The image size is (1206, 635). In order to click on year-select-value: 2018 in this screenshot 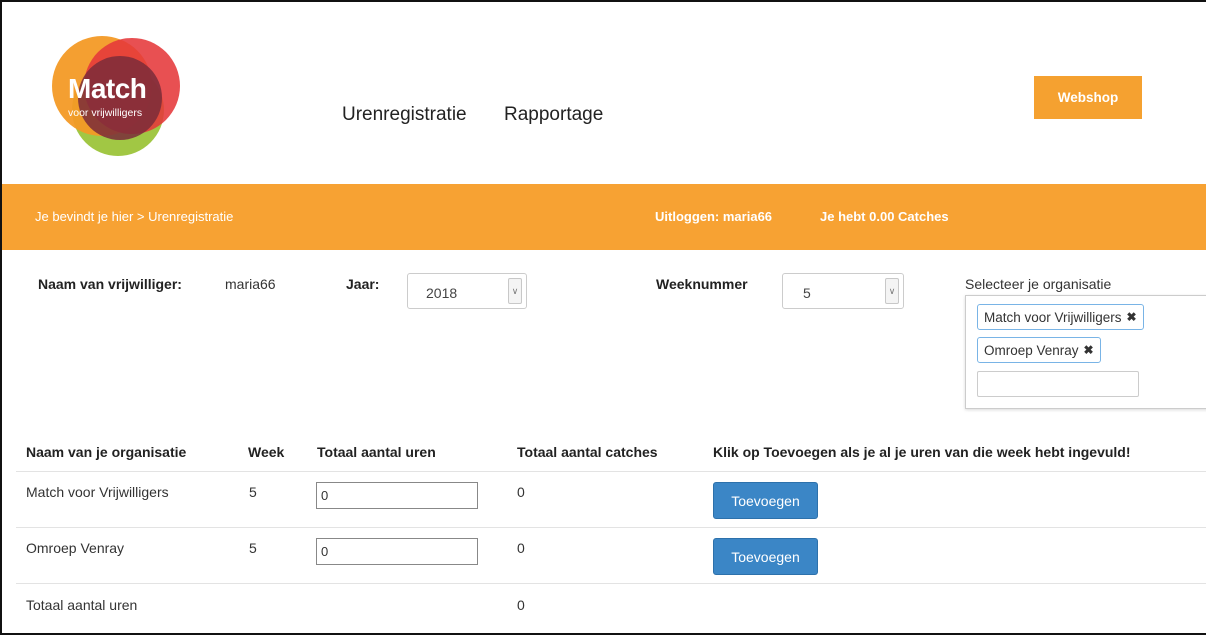, I will do `click(442, 293)`.